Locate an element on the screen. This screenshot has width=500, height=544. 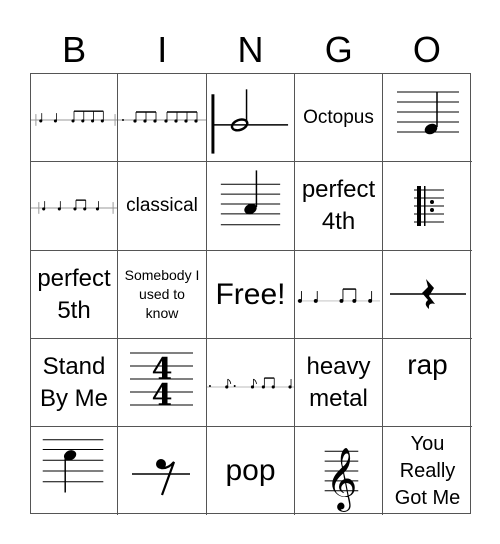
bingo-cell: Free! is located at coordinates (251, 295).